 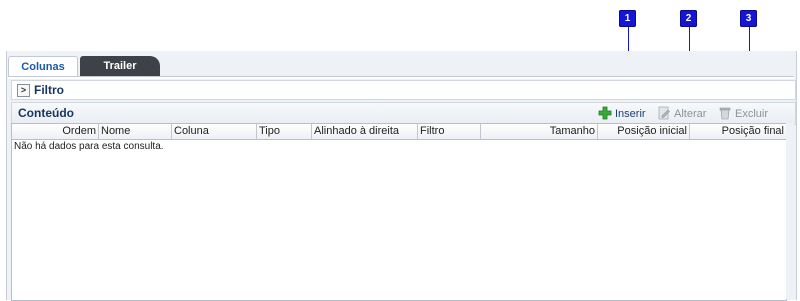 What do you see at coordinates (403, 113) in the screenshot?
I see `content-header: Conteúdo Inserir Alterar Excluir` at bounding box center [403, 113].